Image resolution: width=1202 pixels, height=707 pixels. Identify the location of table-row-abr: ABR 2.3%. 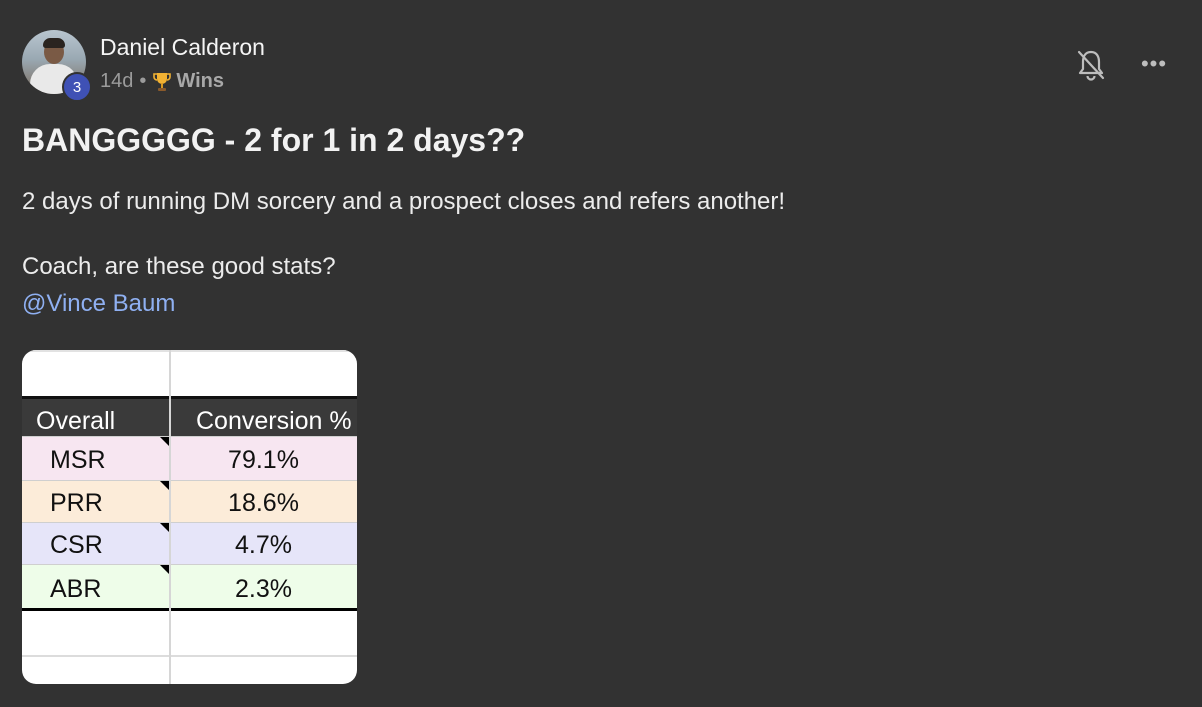
(189, 586).